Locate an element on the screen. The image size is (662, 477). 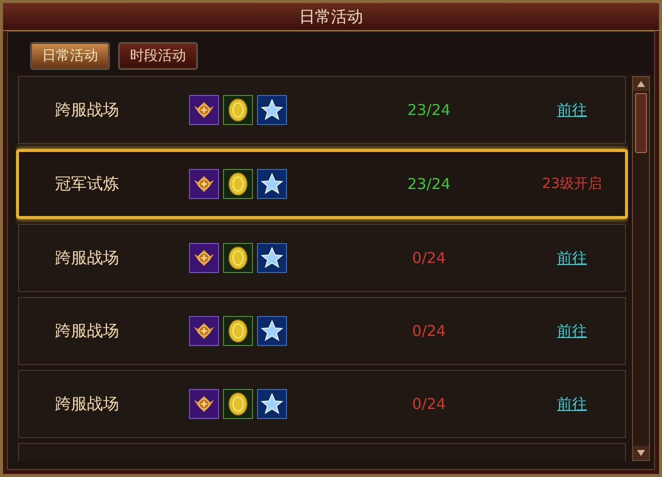
activity-row: 冠军试炼 23/24 23级开启 is located at coordinates (322, 184).